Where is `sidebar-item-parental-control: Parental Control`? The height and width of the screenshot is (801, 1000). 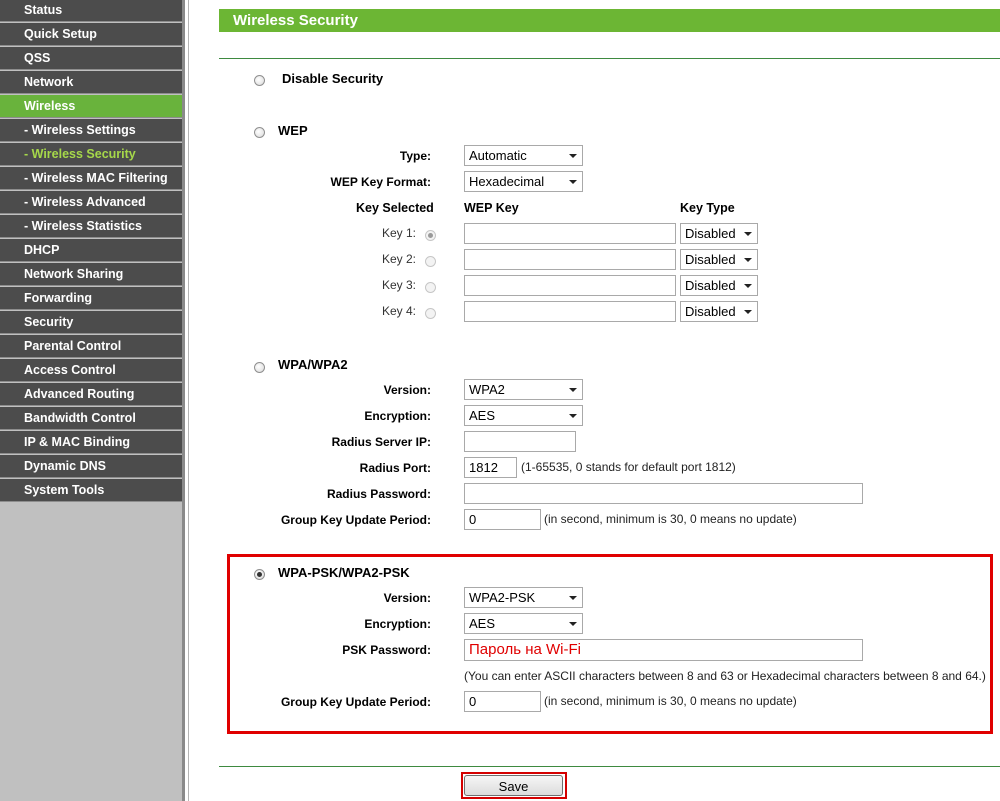
sidebar-item-parental-control: Parental Control is located at coordinates (91, 346).